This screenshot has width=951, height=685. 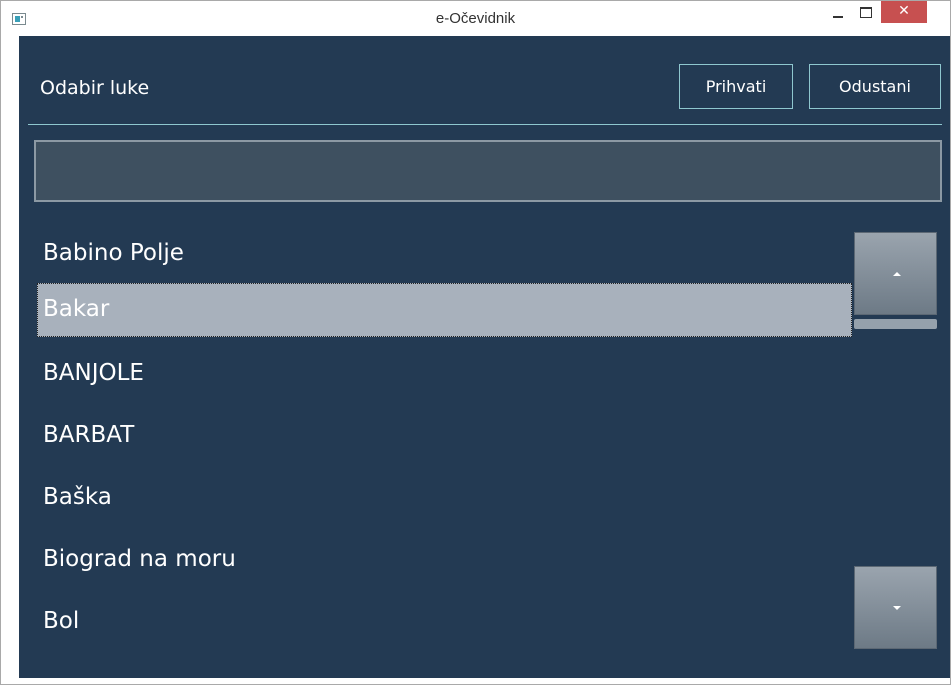 What do you see at coordinates (444, 435) in the screenshot?
I see `list-item: BARBAT` at bounding box center [444, 435].